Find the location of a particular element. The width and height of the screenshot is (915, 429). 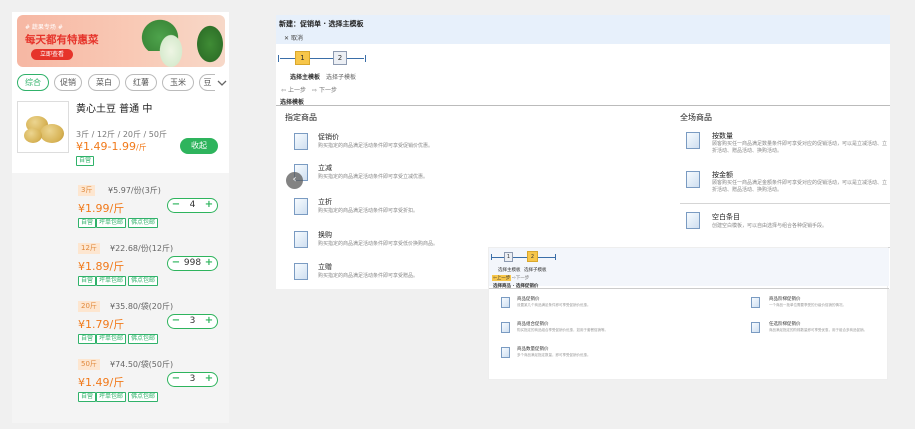

template-item-gift: 立赠 购买指定的商品满足活动条件即可享受赠品。 is located at coordinates (388, 273).